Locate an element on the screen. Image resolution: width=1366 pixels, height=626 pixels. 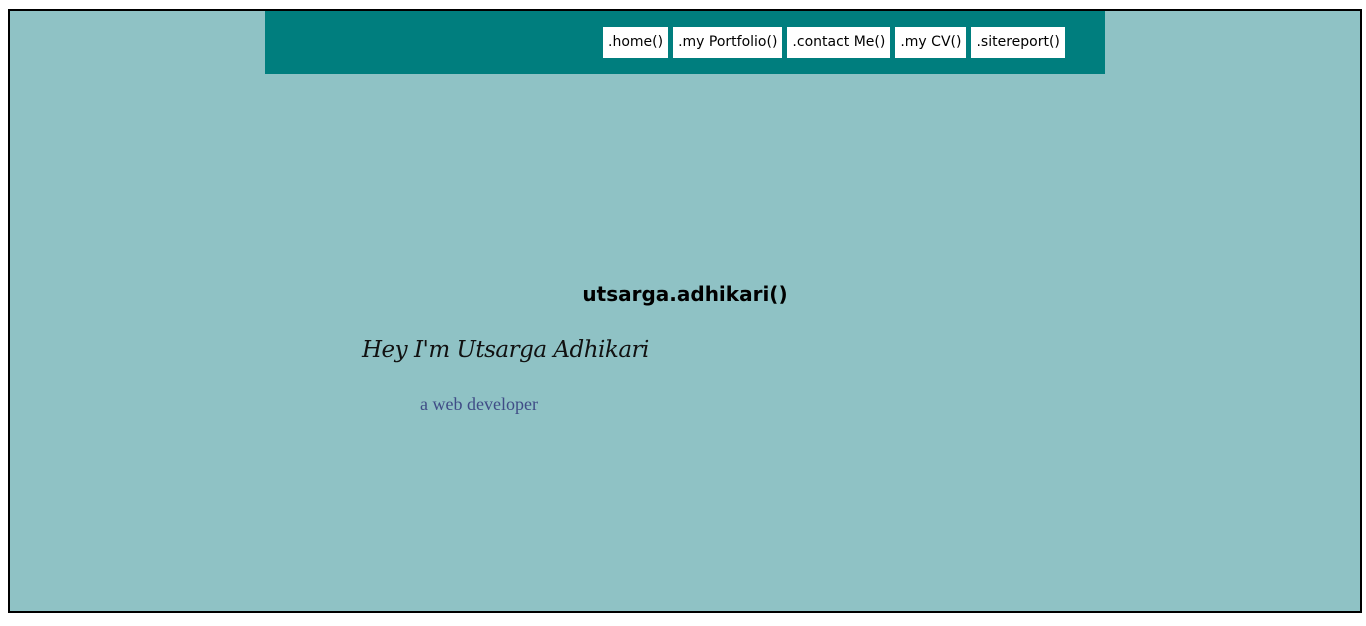
nav-item-cv: .my CV() is located at coordinates (931, 42).